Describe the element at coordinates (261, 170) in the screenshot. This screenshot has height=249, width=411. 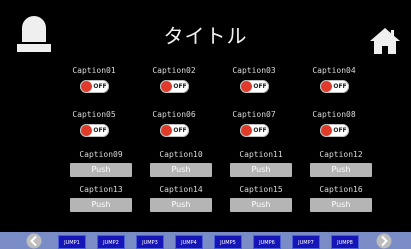
I see `push-button-11: Push` at that location.